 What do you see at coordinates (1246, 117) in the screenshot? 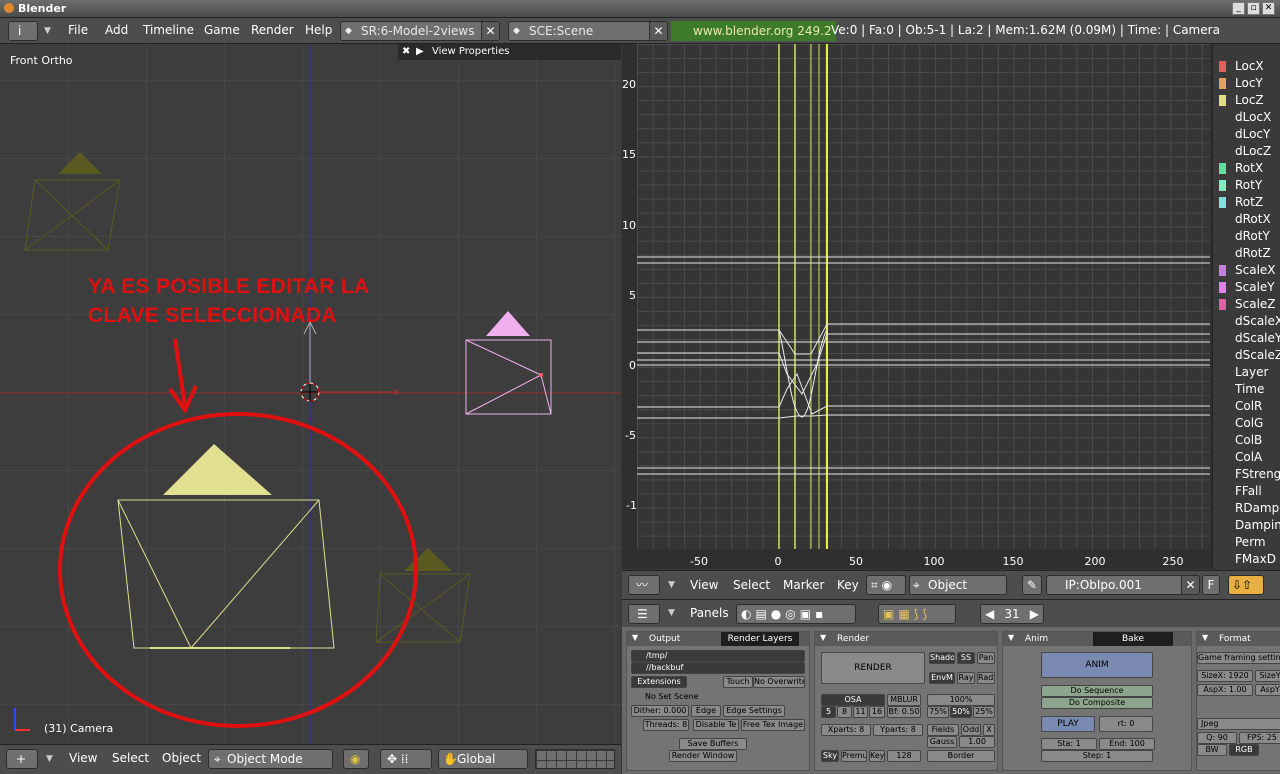
I see `ipo-channel-dlocx: dLocX` at bounding box center [1246, 117].